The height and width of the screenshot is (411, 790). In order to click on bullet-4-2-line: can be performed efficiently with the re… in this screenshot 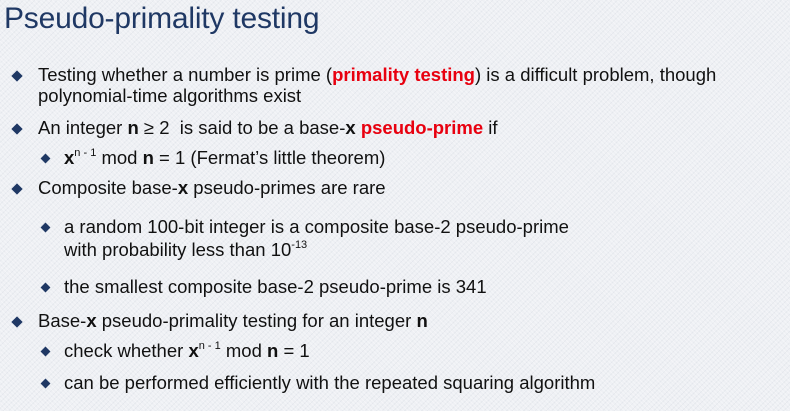, I will do `click(330, 382)`.